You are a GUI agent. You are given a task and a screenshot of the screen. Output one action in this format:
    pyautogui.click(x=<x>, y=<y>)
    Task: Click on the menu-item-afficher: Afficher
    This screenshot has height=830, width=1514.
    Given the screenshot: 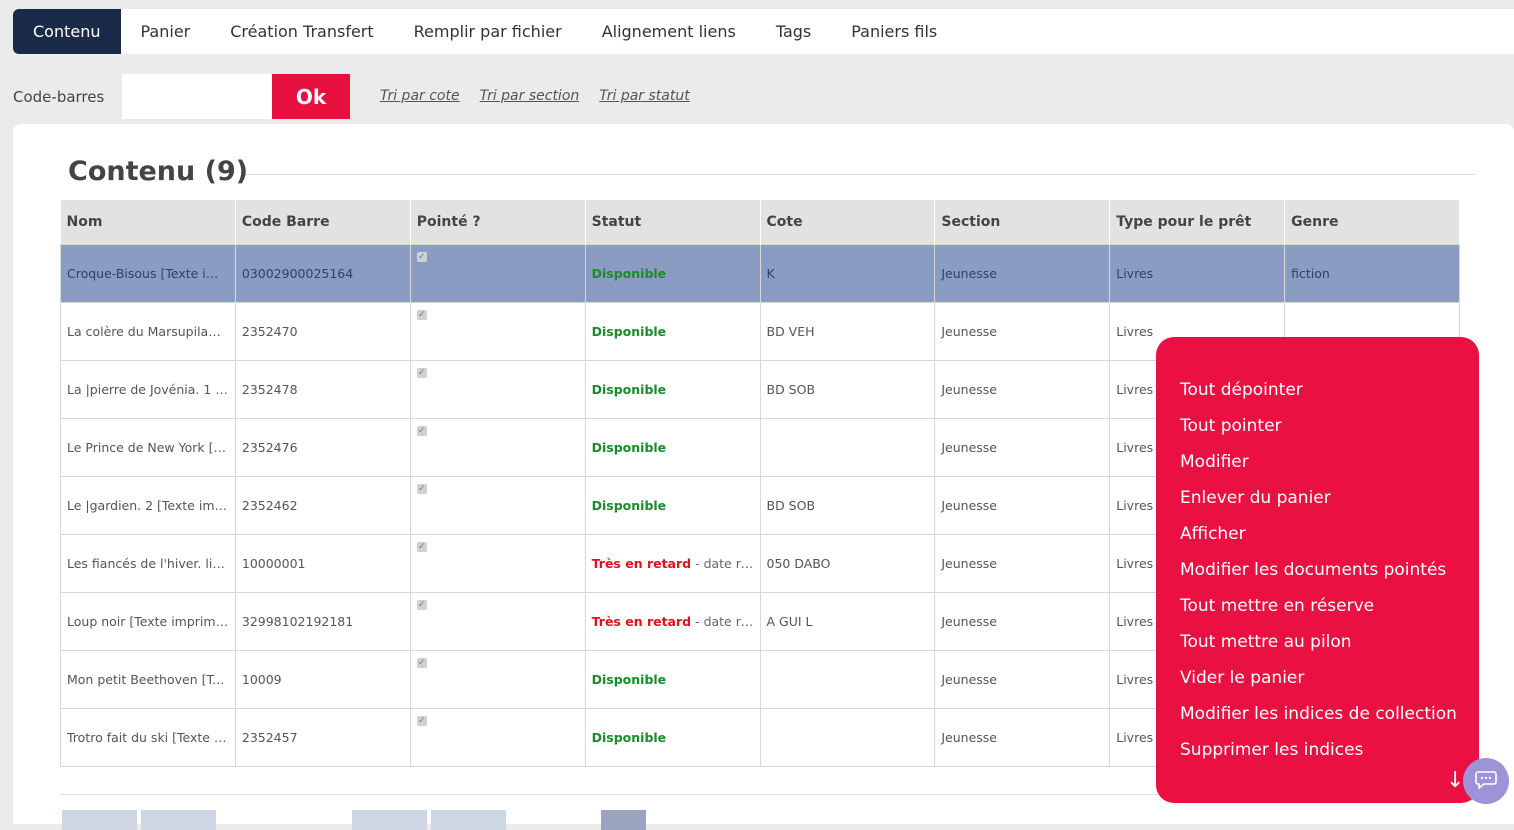 What is the action you would take?
    pyautogui.click(x=1329, y=539)
    